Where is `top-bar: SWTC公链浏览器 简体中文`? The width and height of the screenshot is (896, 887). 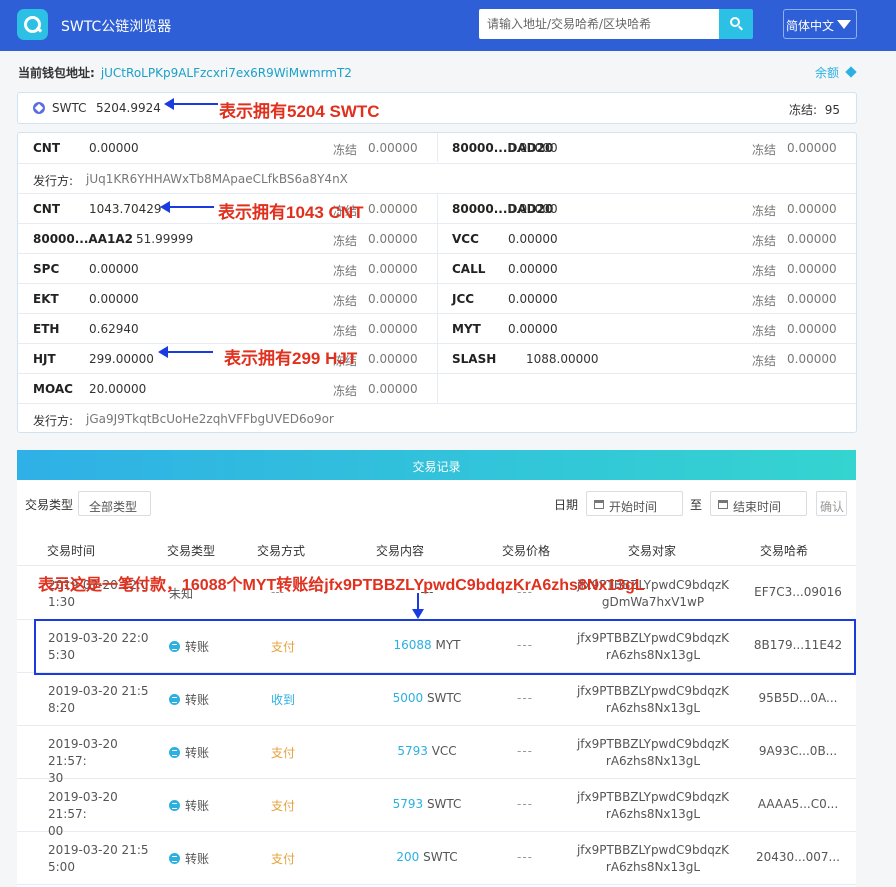 top-bar: SWTC公链浏览器 简体中文 is located at coordinates (448, 25).